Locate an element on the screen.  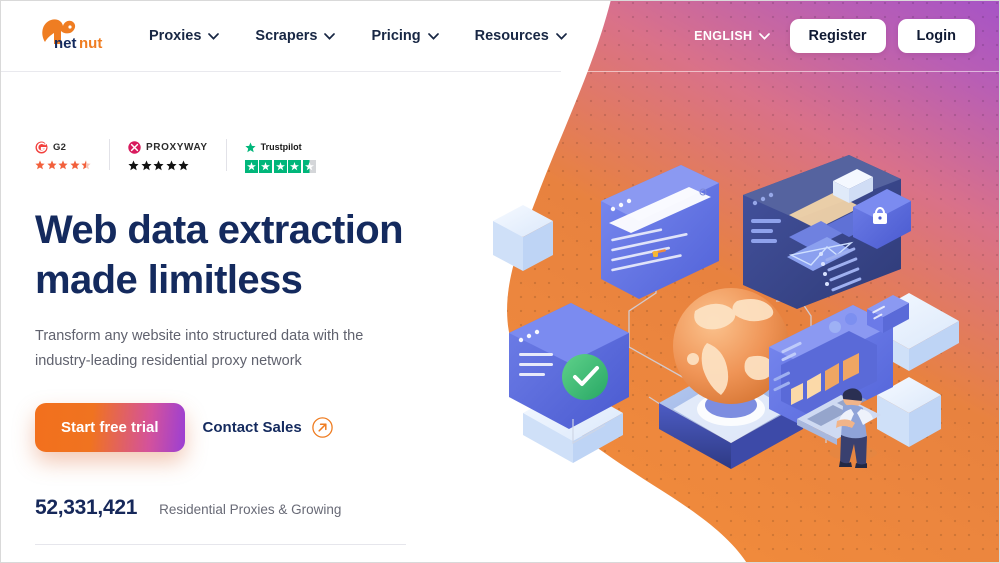
nav-item-label: Proxies is located at coordinates (175, 36).